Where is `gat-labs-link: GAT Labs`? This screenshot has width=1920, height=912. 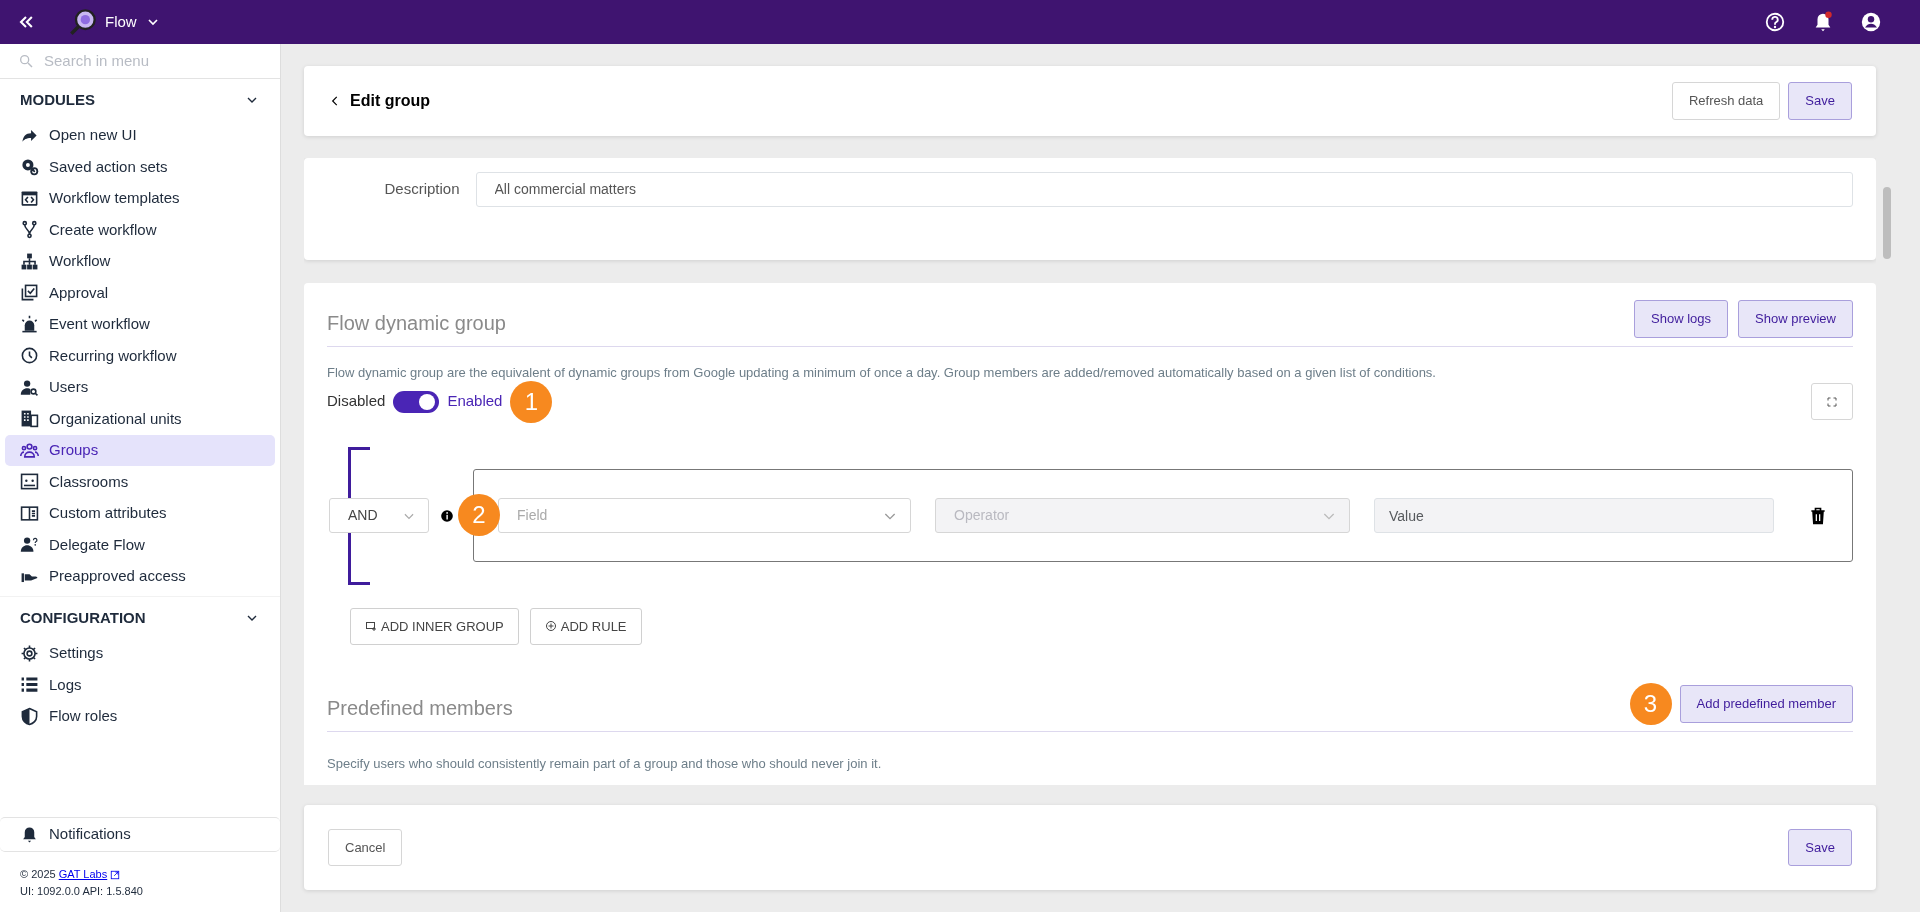 gat-labs-link: GAT Labs is located at coordinates (83, 874).